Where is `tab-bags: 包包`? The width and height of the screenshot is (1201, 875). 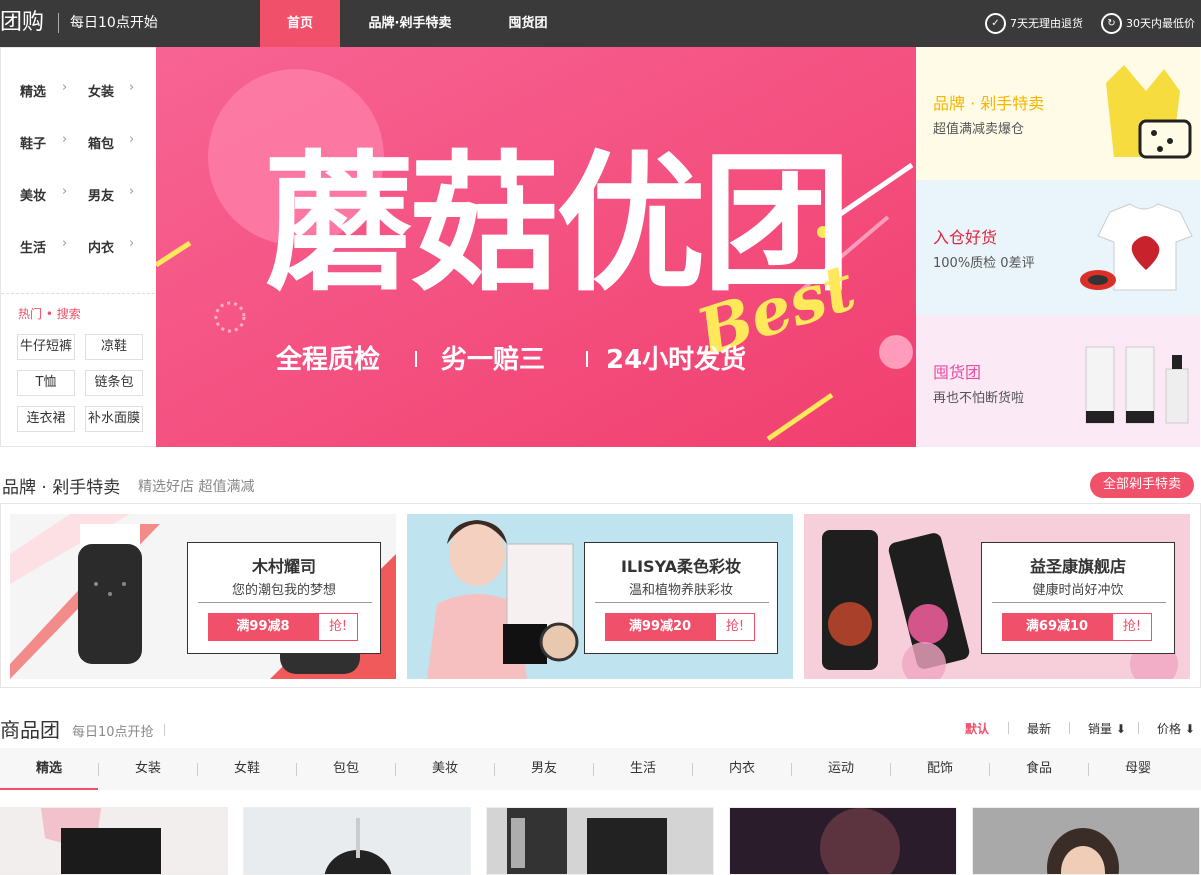 tab-bags: 包包 is located at coordinates (346, 769).